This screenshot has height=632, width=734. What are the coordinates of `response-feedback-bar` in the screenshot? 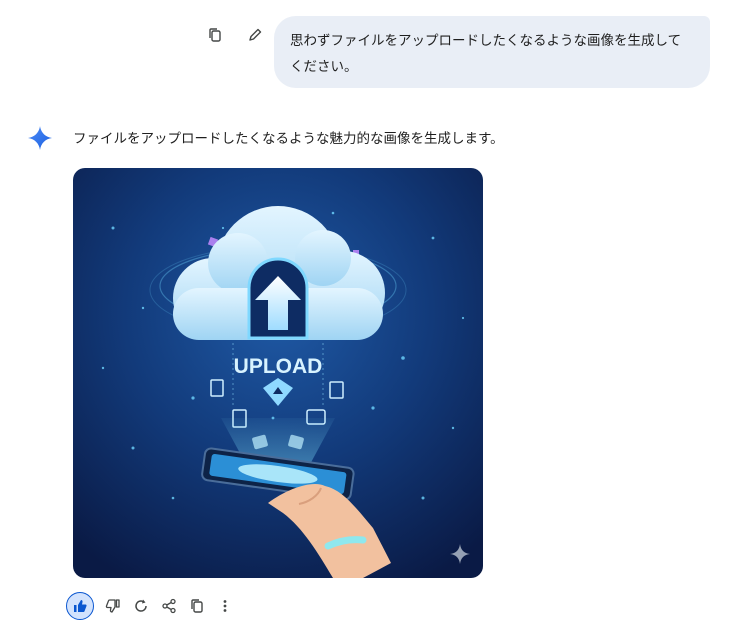 It's located at (151, 606).